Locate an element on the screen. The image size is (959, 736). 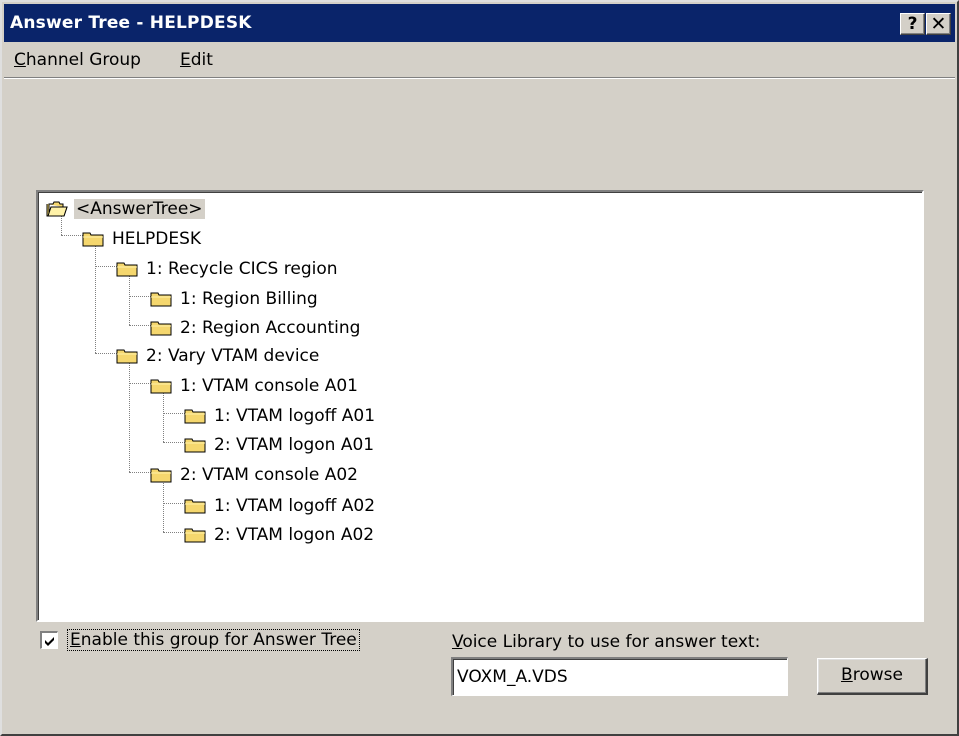
tree-node-label: 2: VTAM logon A01 is located at coordinates (294, 445).